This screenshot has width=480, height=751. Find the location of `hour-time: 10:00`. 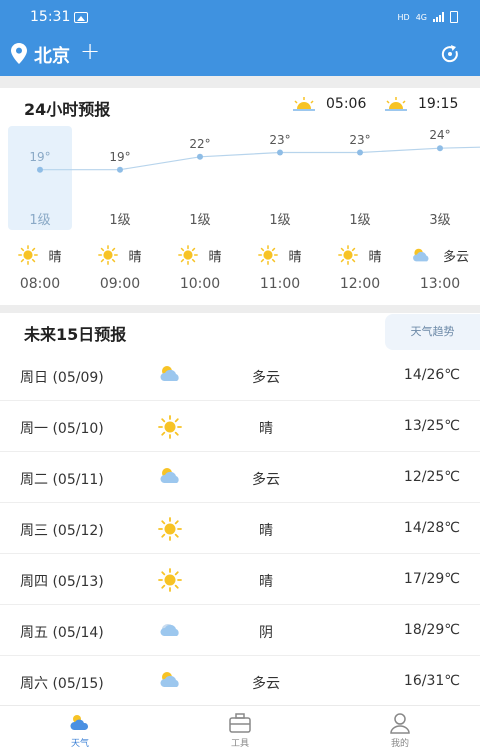

hour-time: 10:00 is located at coordinates (200, 284).